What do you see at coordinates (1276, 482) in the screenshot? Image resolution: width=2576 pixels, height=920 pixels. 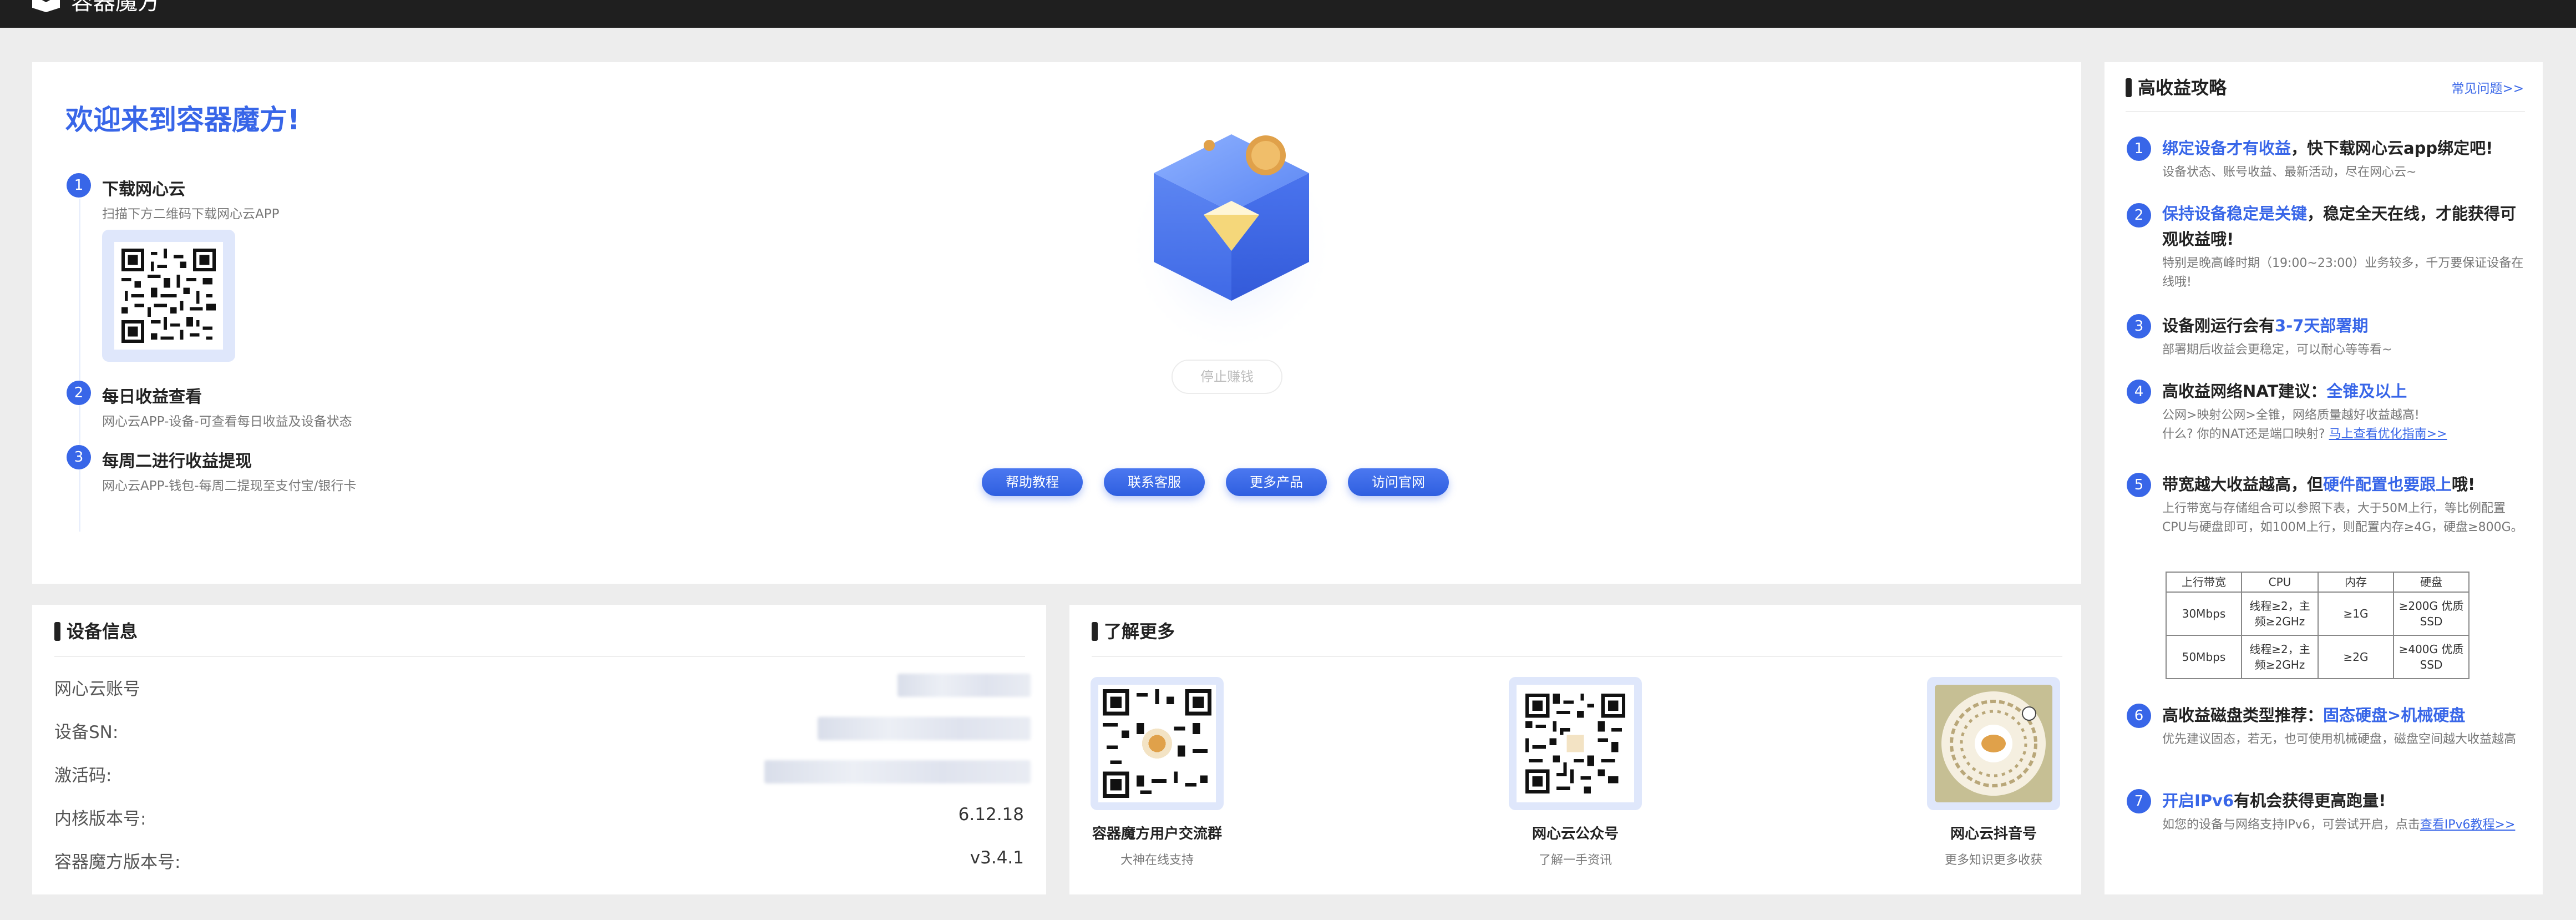 I see `more-products-button: 更多产品` at bounding box center [1276, 482].